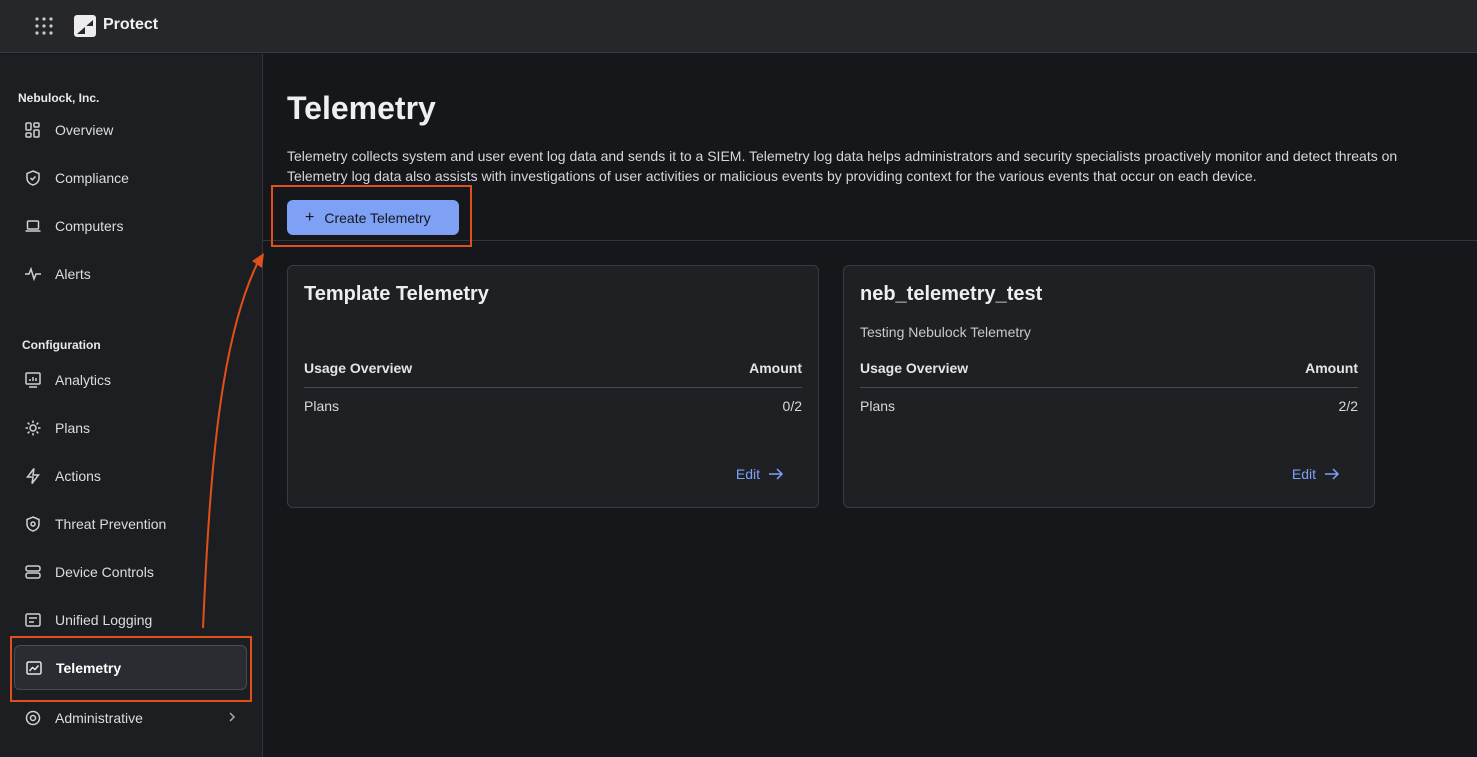 The height and width of the screenshot is (757, 1477). Describe the element at coordinates (951, 294) in the screenshot. I see `card-title: neb_telemetry_test` at that location.